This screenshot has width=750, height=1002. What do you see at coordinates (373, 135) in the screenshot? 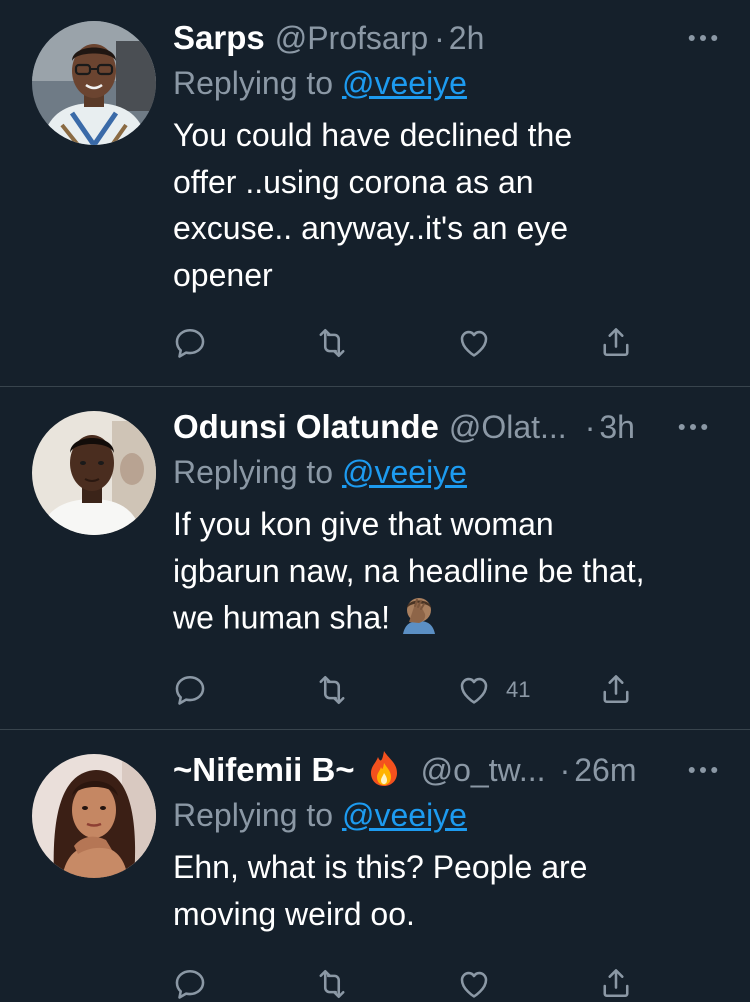
I see `tweet-text-line: You could have declined the` at bounding box center [373, 135].